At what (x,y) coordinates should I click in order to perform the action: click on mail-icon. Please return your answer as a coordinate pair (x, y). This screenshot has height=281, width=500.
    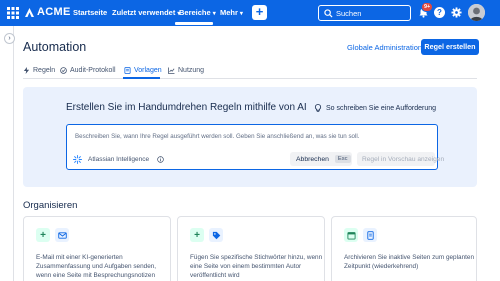
    Looking at the image, I should click on (62, 235).